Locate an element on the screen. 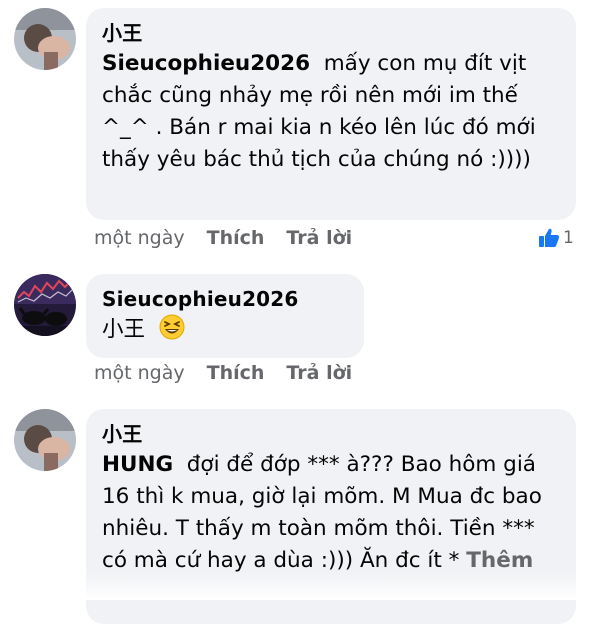 This screenshot has width=600, height=624. mentioned-user: Sieucophieu2026 is located at coordinates (206, 63).